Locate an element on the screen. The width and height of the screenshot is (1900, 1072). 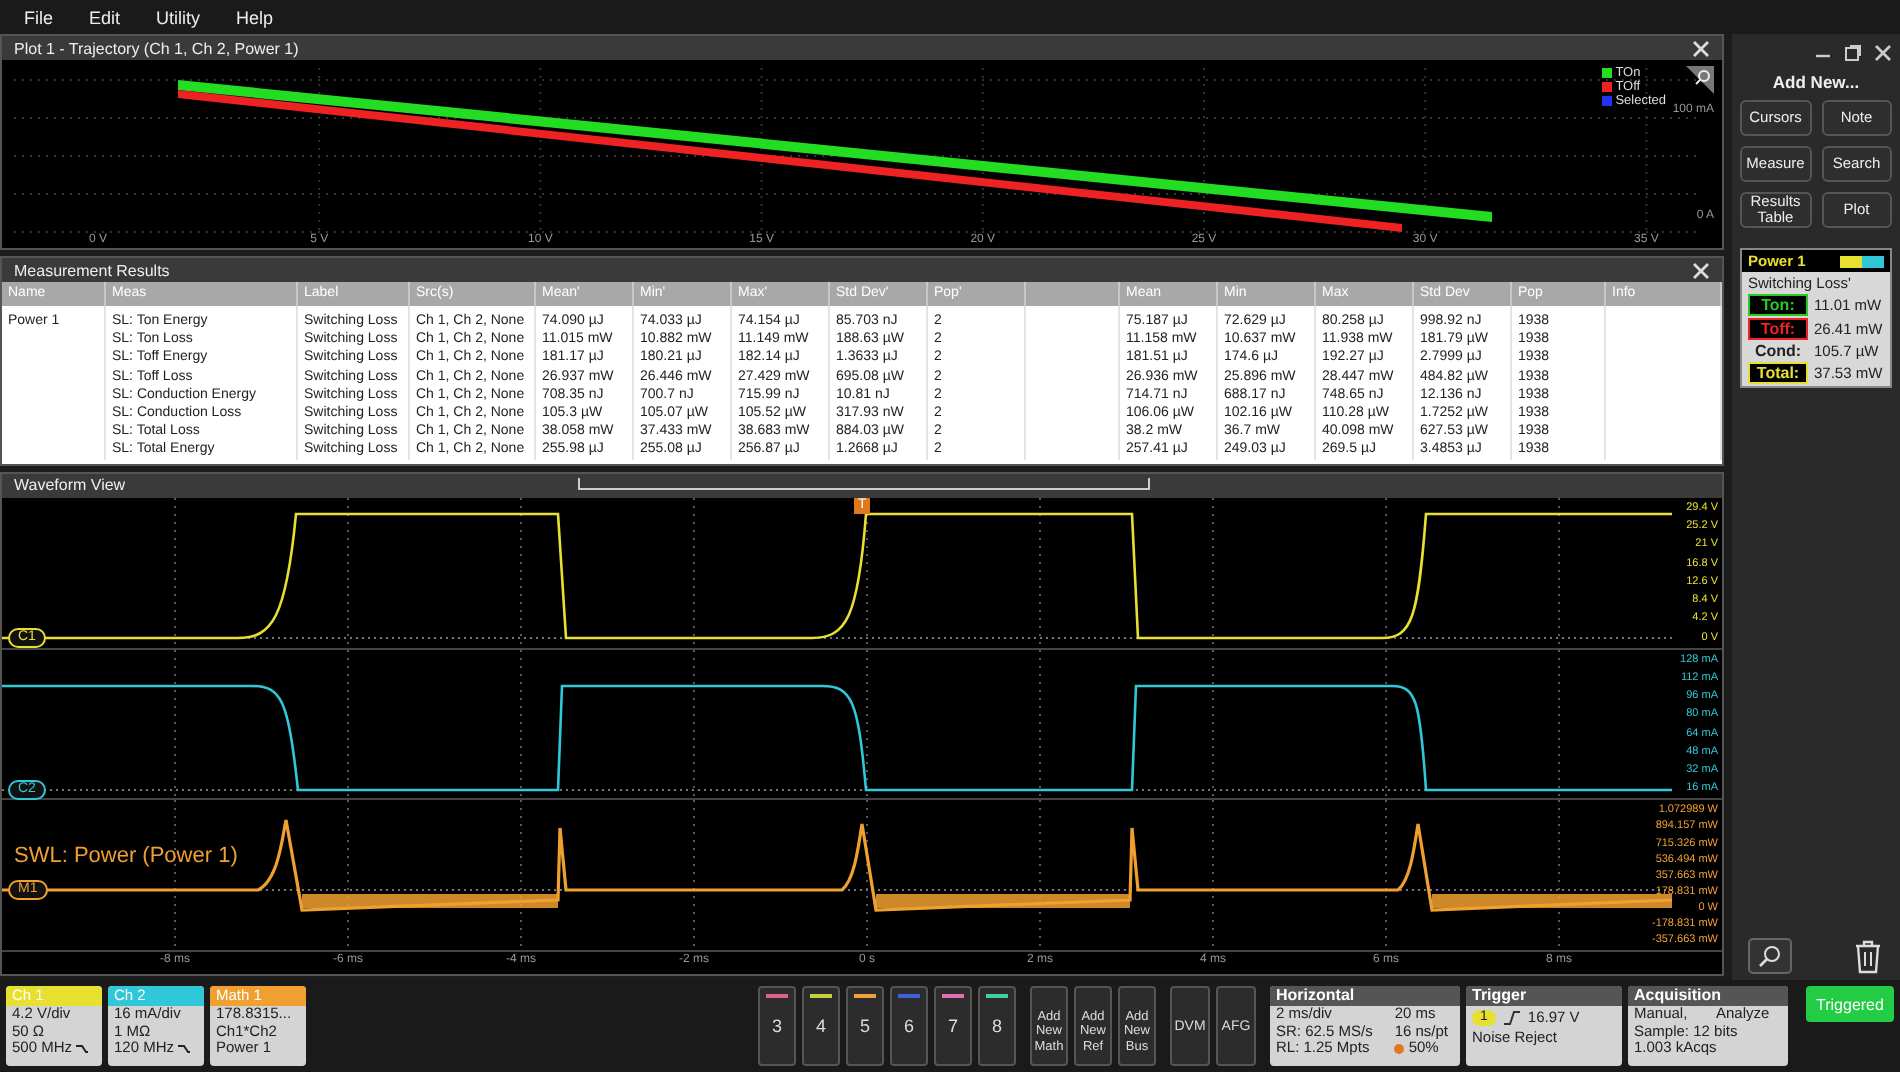
channel-button: 8 is located at coordinates (997, 1026).